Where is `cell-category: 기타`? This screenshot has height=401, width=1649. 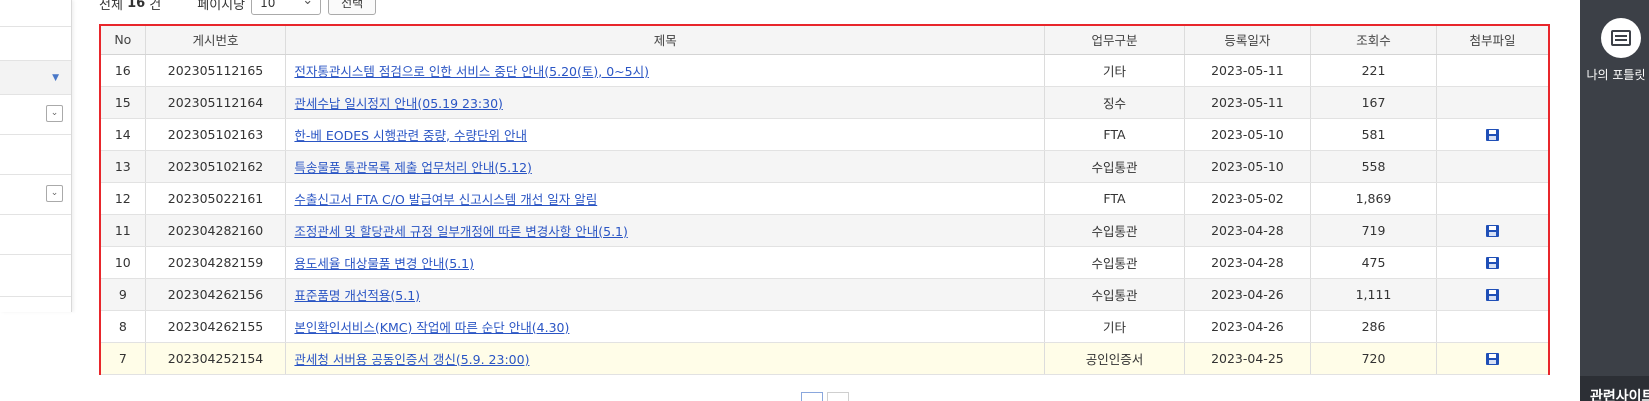
cell-category: 기타 is located at coordinates (1114, 326).